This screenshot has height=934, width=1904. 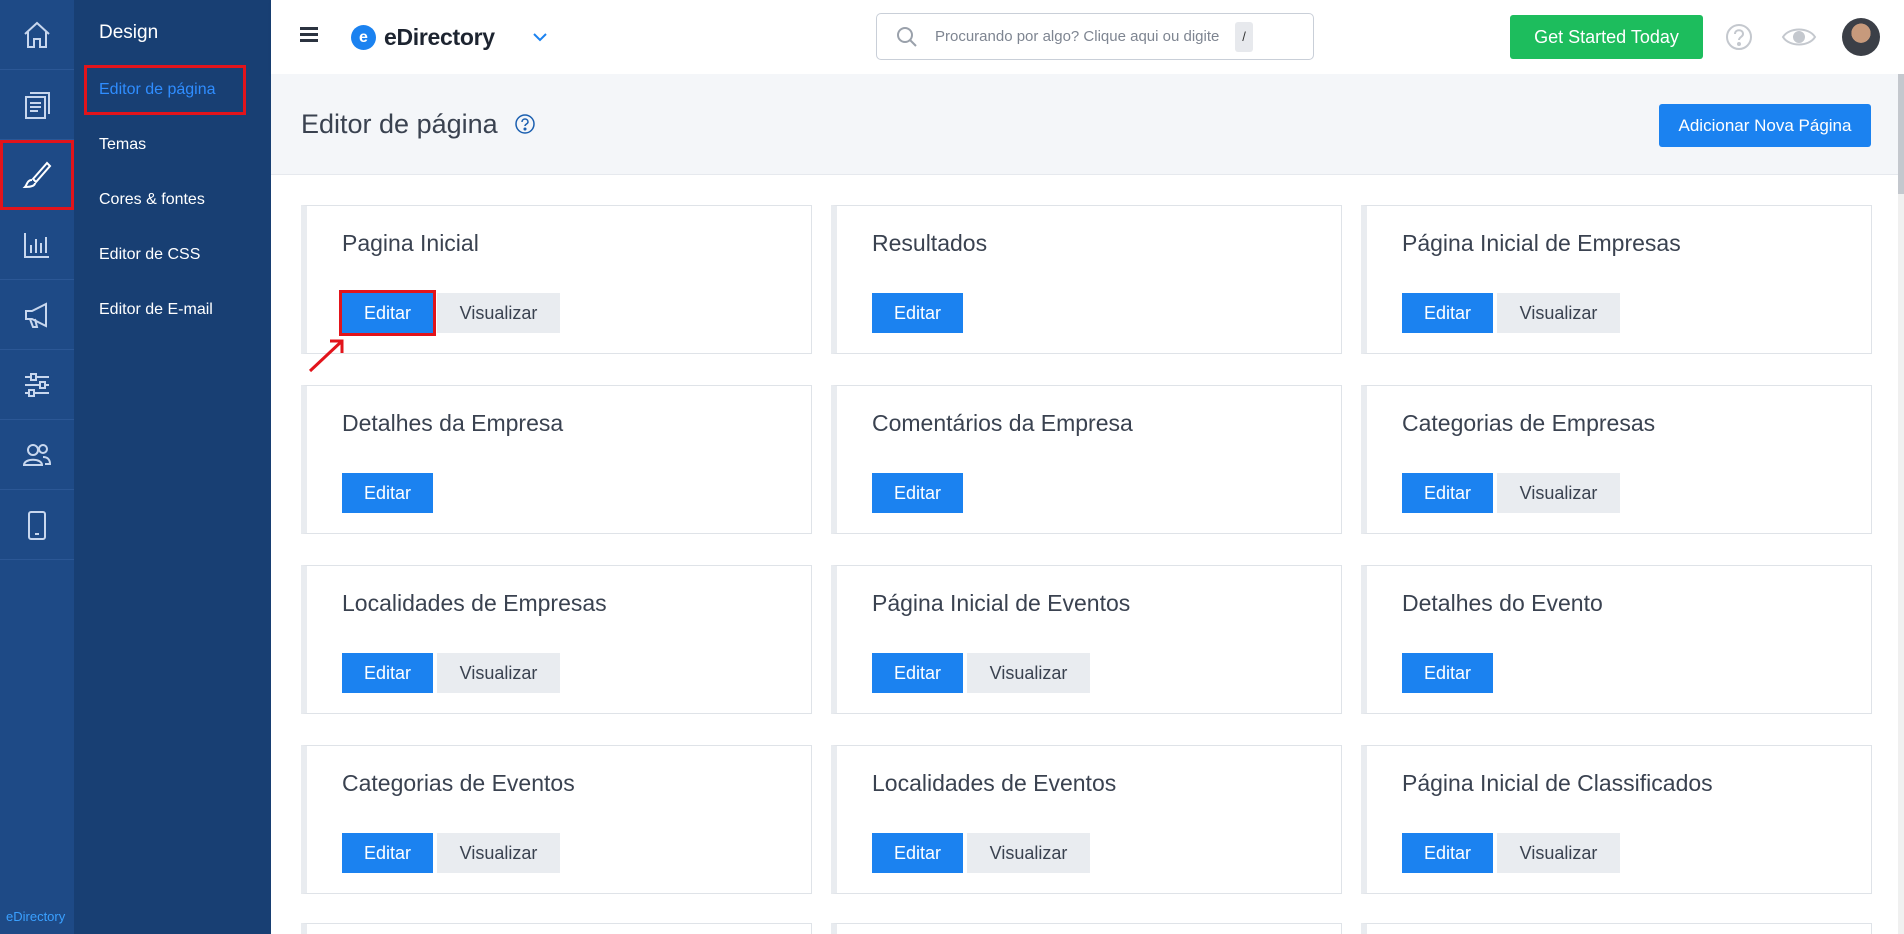 What do you see at coordinates (172, 199) in the screenshot?
I see `submenu-item-colors-fonts: Cores & fontes` at bounding box center [172, 199].